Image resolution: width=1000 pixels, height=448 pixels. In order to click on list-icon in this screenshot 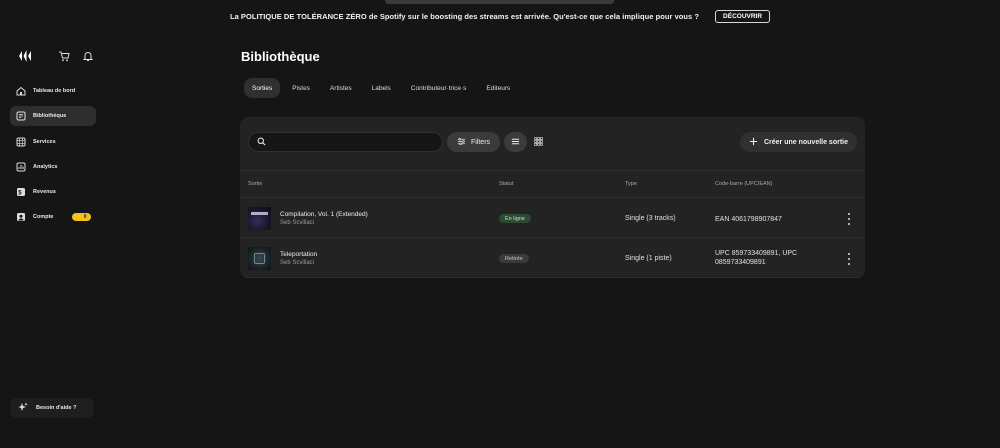, I will do `click(515, 142)`.